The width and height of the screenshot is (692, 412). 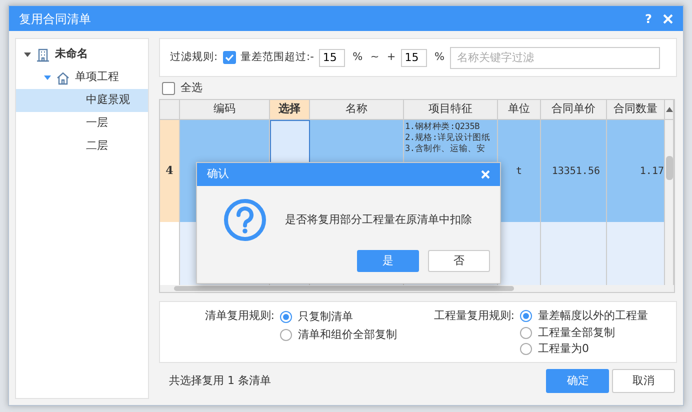 I want to click on table-cell: t, so click(x=519, y=171).